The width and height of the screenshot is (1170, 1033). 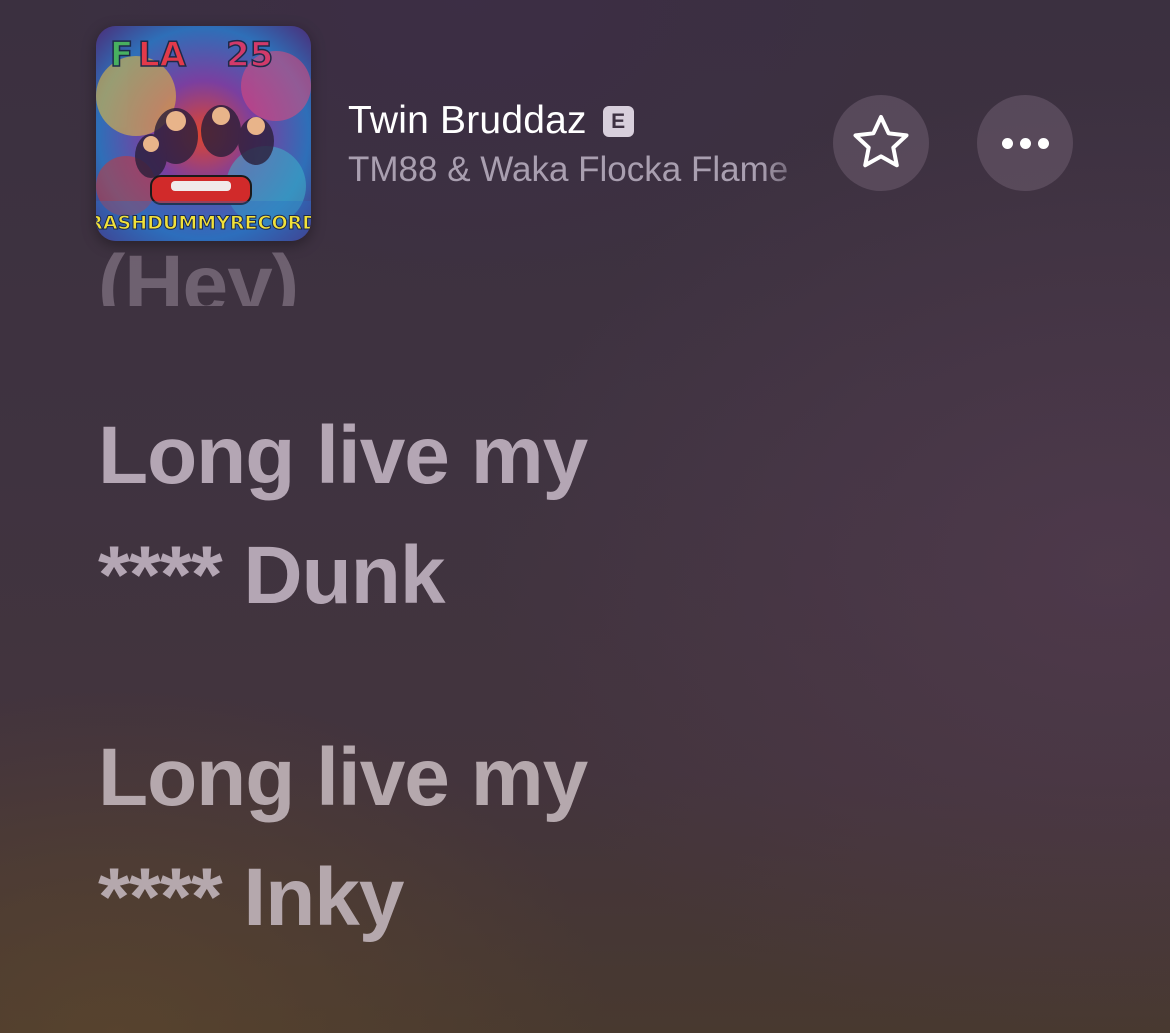 I want to click on title-row: Twin Bruddaz E, so click(x=588, y=121).